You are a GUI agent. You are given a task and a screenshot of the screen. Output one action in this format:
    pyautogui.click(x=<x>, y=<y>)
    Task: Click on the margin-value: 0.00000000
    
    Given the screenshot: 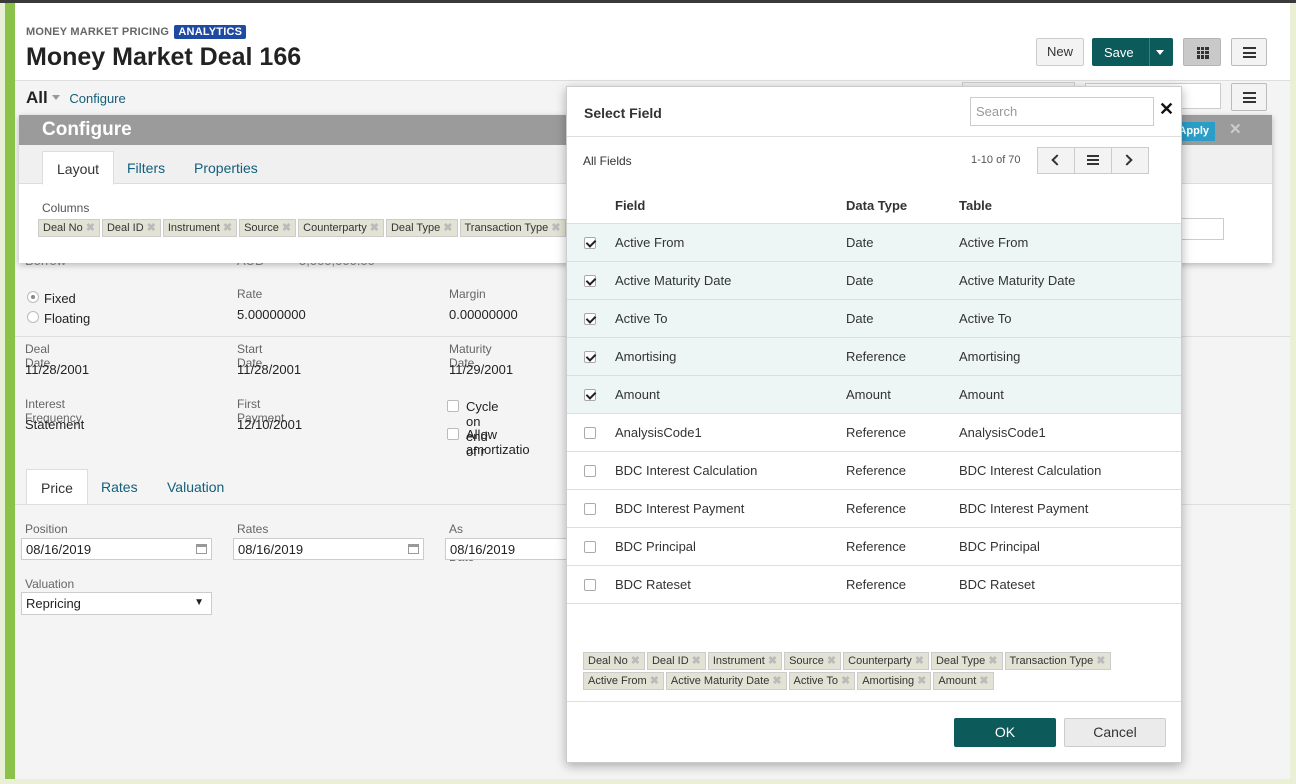 What is the action you would take?
    pyautogui.click(x=483, y=314)
    